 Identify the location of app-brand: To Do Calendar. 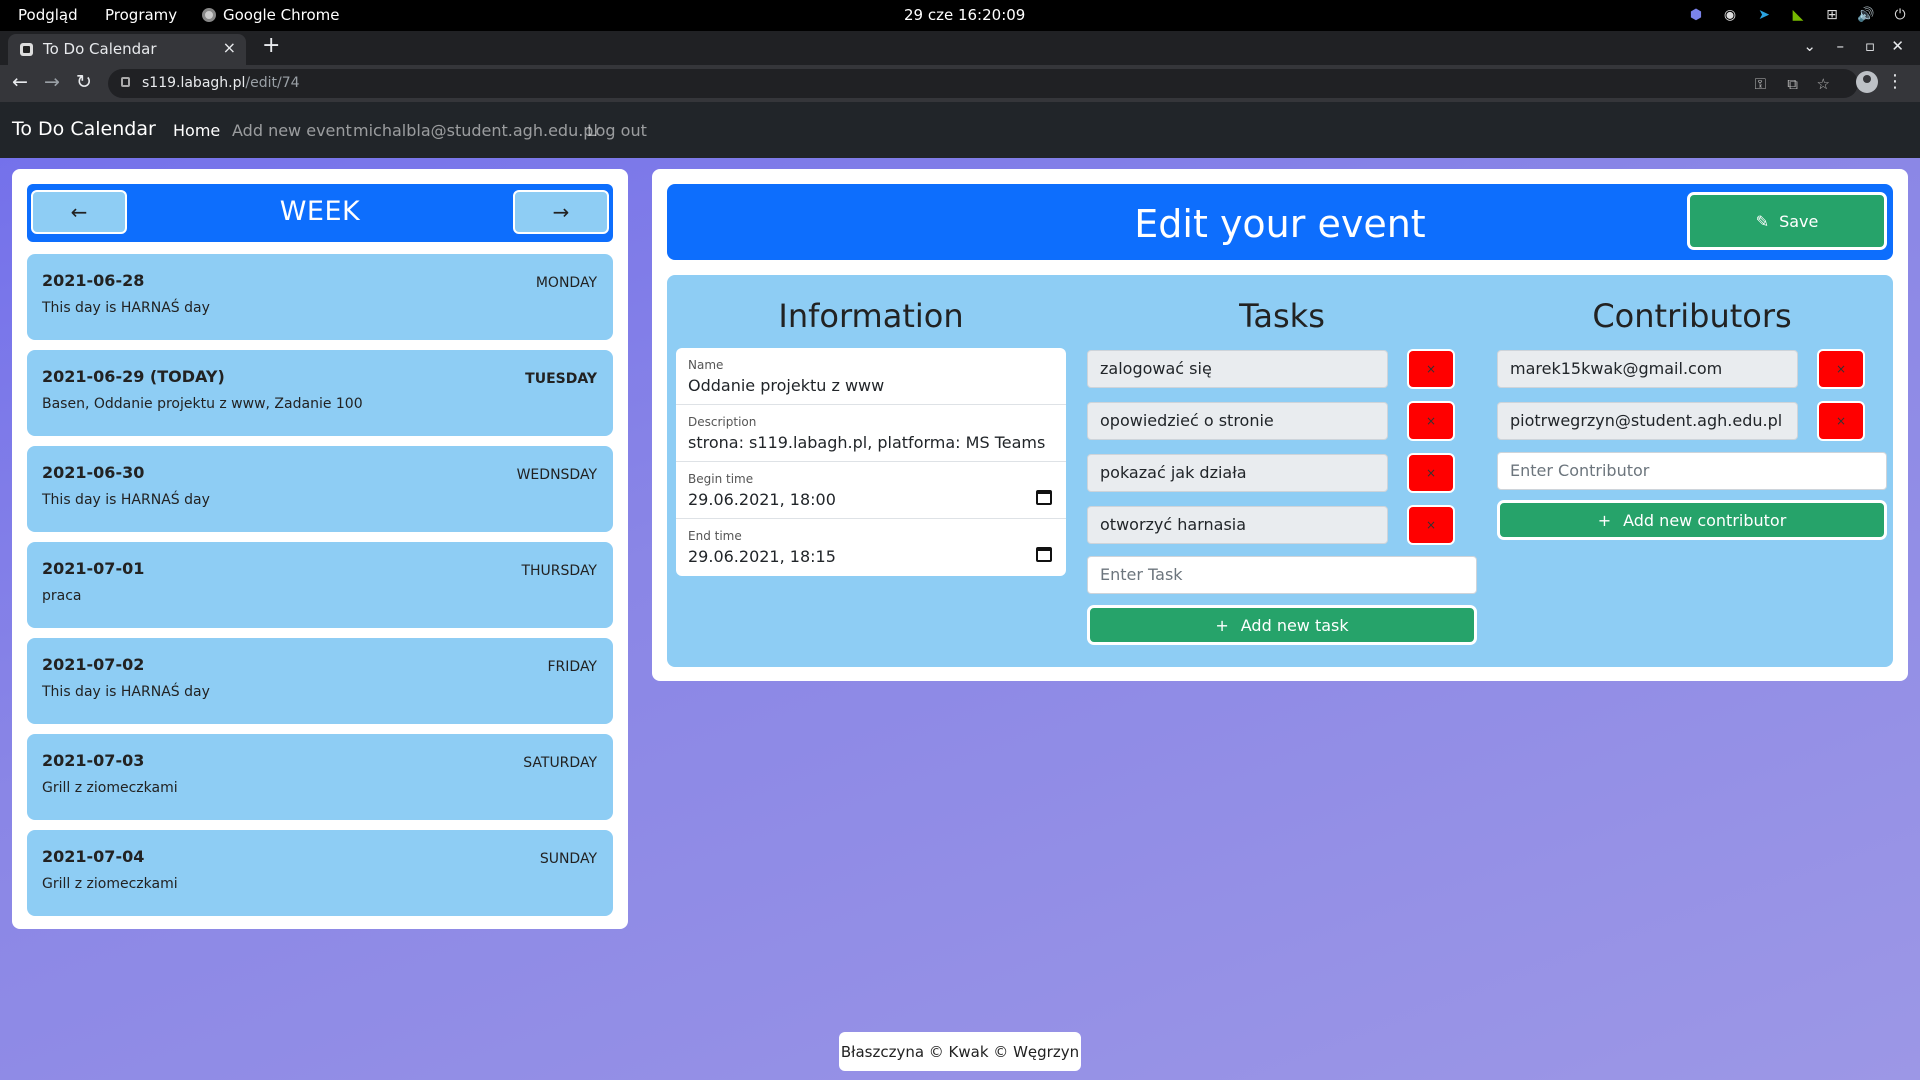
(84, 129).